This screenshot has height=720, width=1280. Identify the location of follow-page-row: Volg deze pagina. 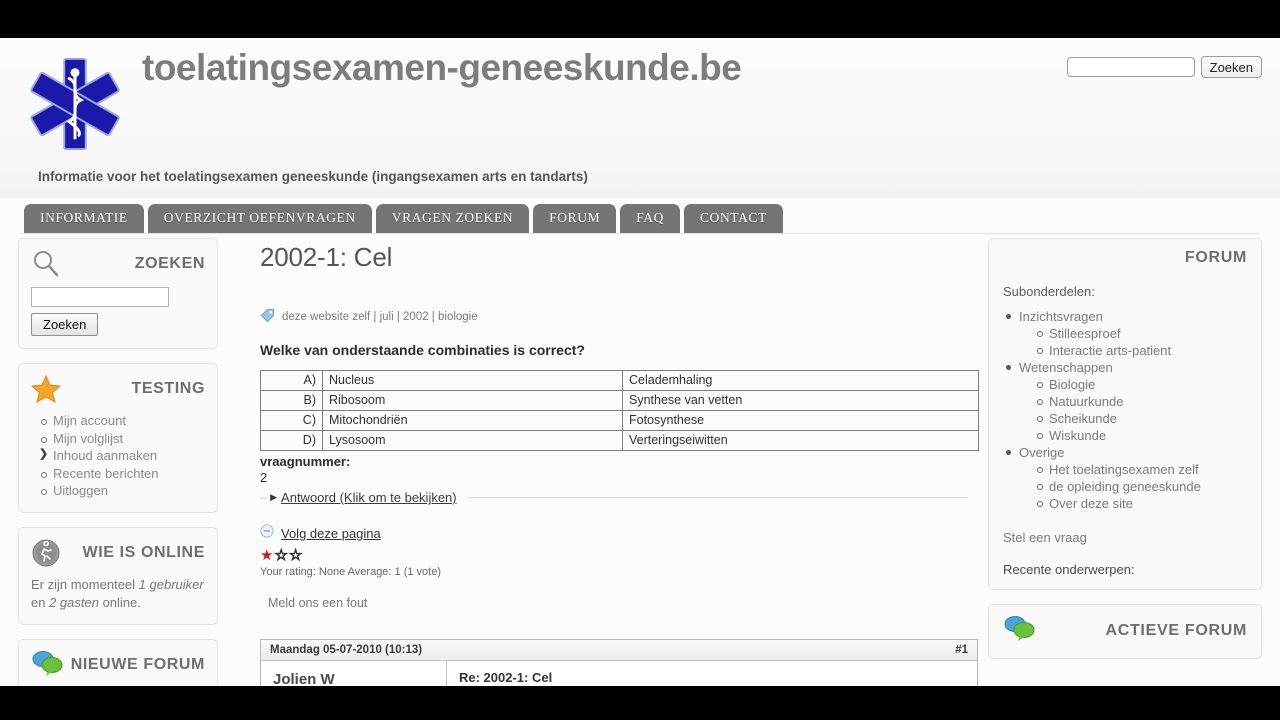
(614, 533).